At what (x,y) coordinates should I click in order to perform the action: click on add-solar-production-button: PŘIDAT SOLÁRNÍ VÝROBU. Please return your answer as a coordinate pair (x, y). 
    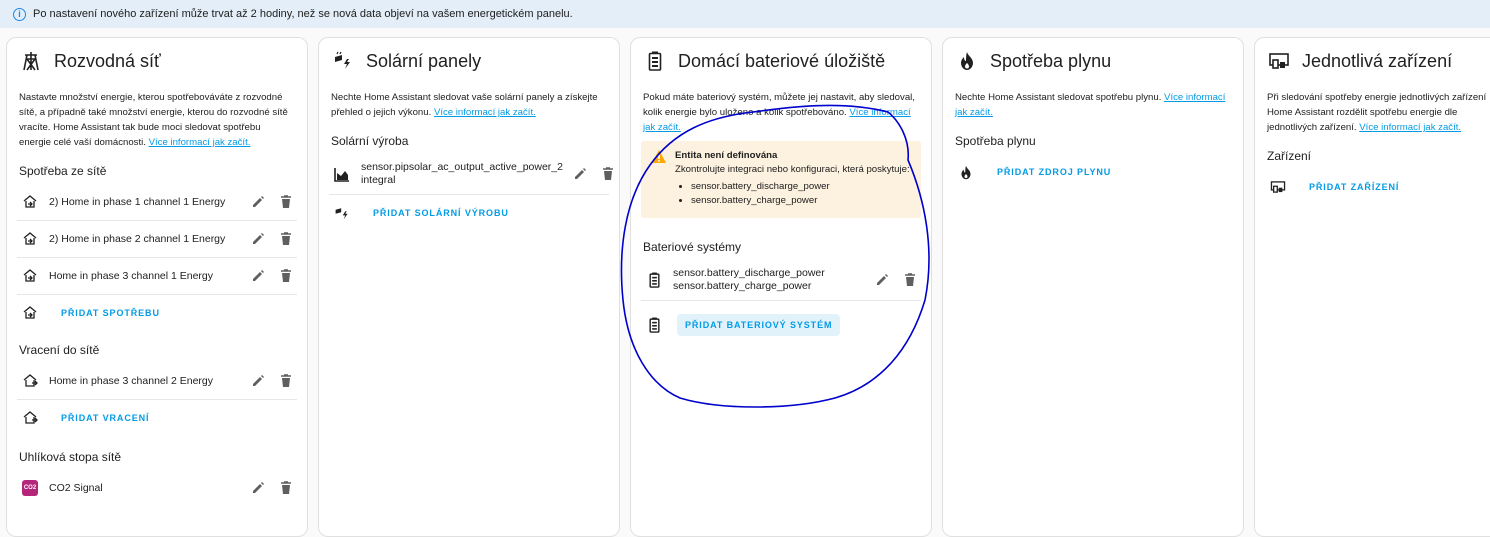
    Looking at the image, I should click on (441, 213).